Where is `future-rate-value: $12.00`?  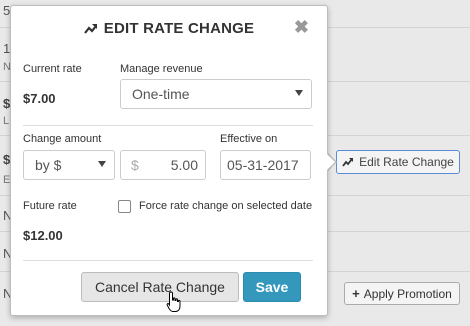
future-rate-value: $12.00 is located at coordinates (43, 235).